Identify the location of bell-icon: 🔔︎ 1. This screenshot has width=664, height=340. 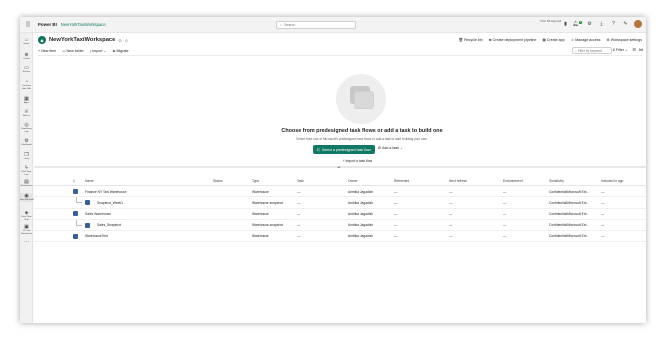
(578, 24).